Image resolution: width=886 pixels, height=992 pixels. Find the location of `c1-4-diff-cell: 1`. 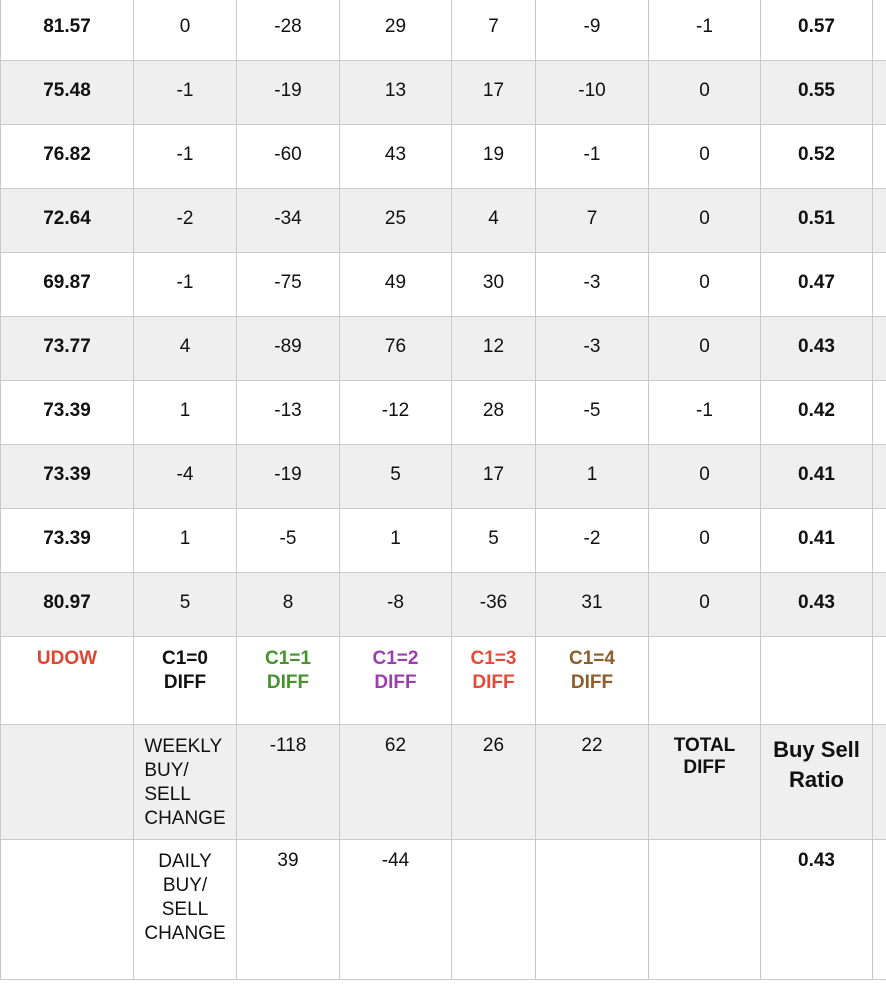

c1-4-diff-cell: 1 is located at coordinates (592, 476).